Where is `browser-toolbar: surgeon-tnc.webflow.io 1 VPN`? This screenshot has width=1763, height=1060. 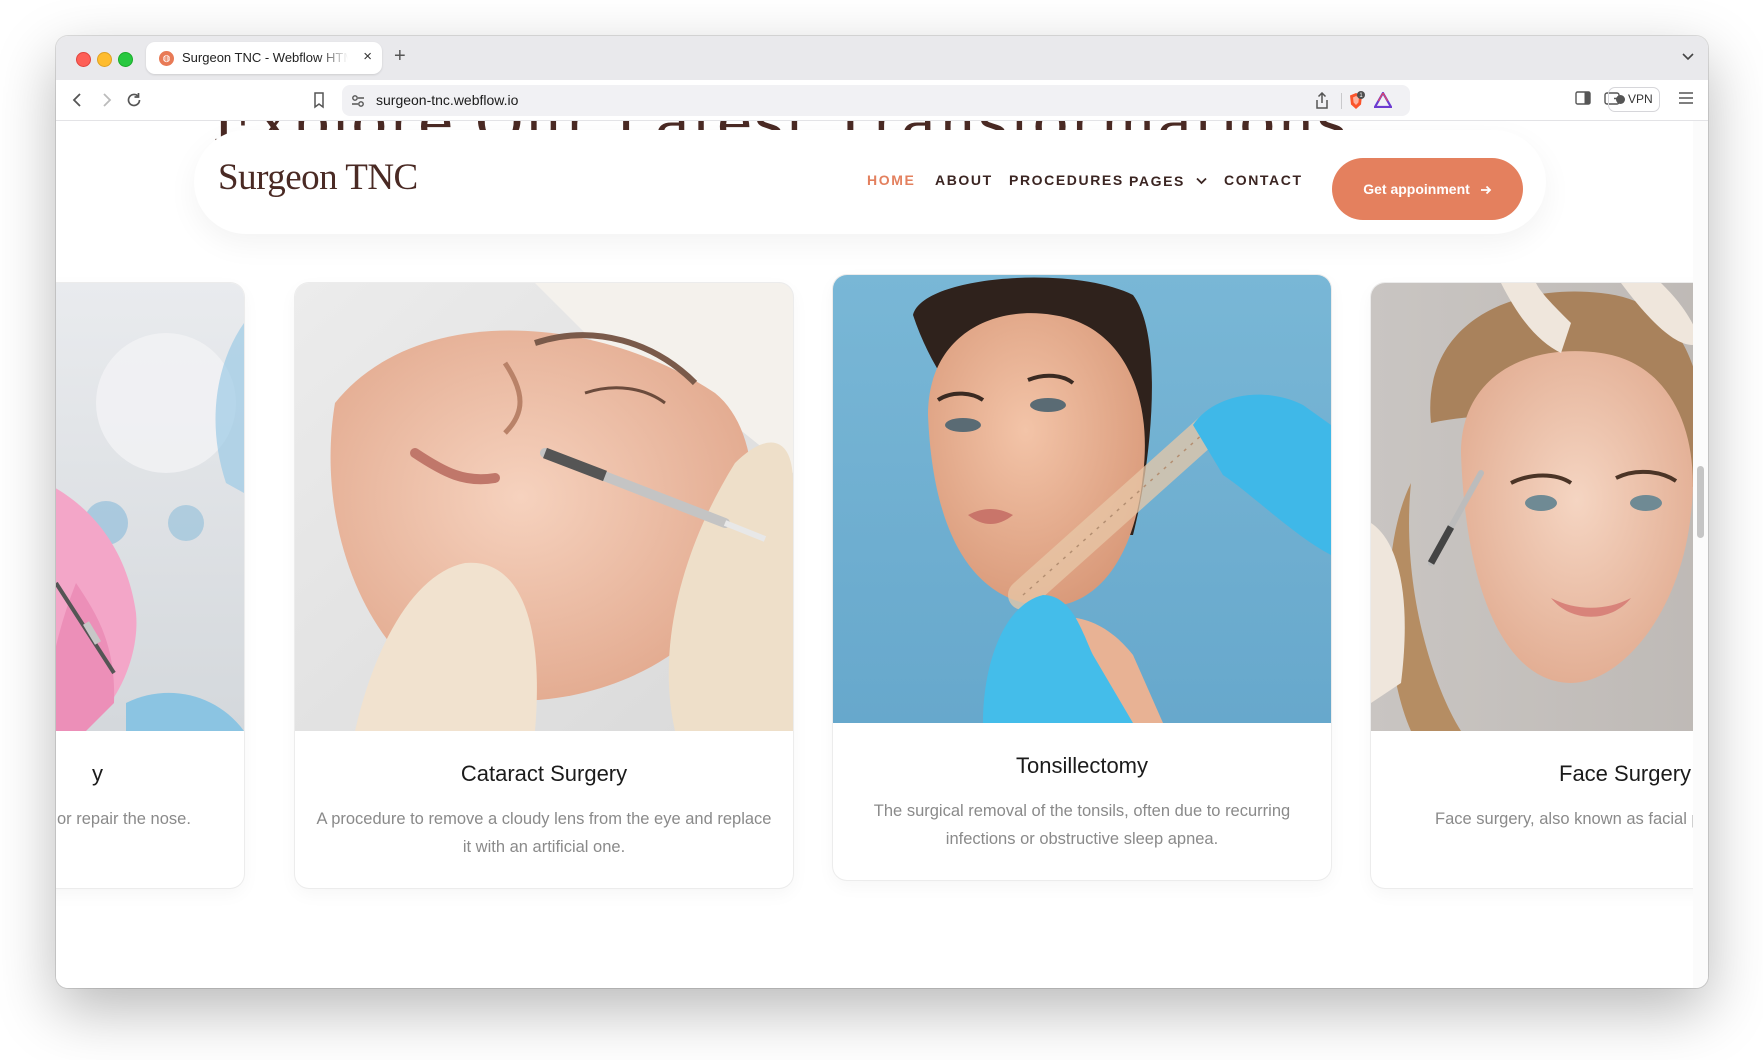
browser-toolbar: surgeon-tnc.webflow.io 1 VPN is located at coordinates (882, 100).